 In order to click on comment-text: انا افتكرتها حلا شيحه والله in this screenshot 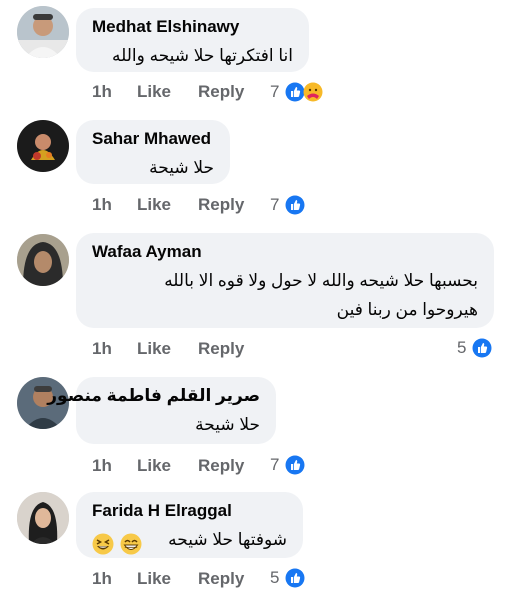, I will do `click(192, 55)`.